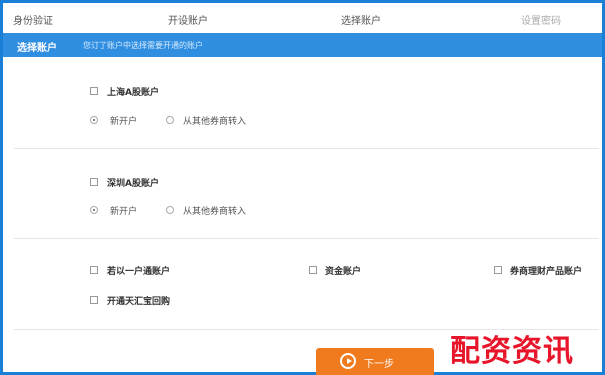  I want to click on next-step-button: 下一步, so click(375, 361).